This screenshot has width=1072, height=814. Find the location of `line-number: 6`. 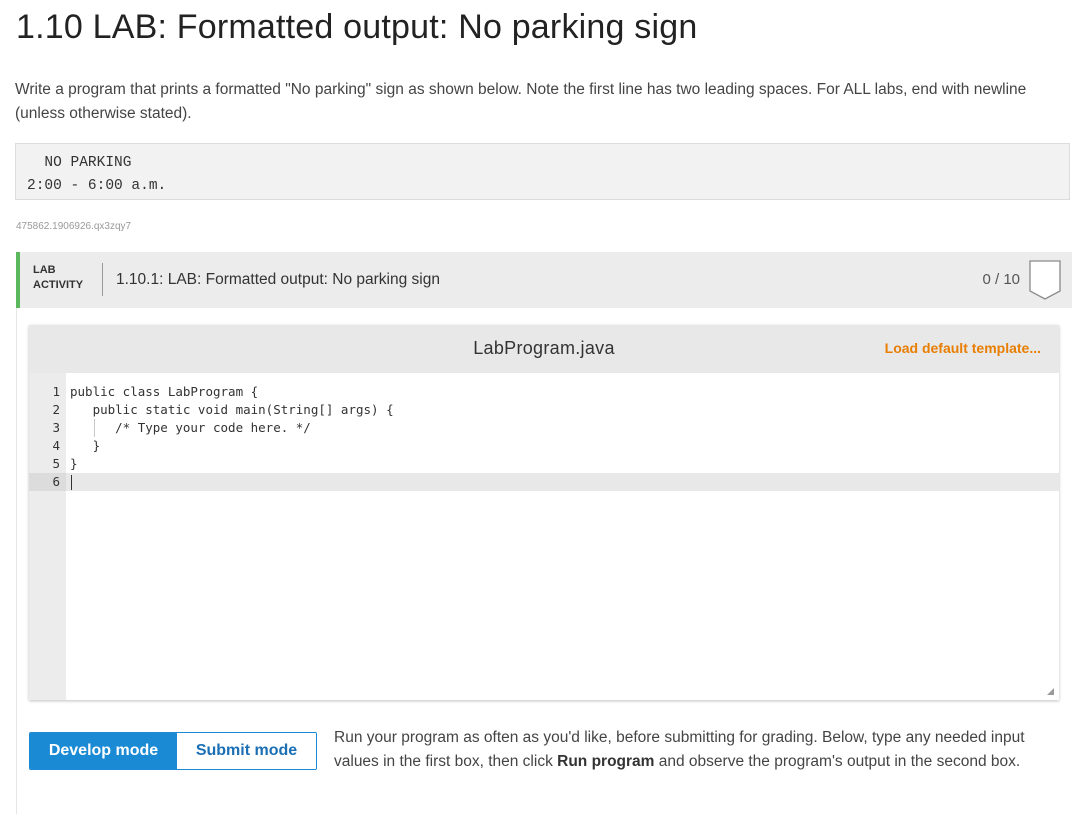

line-number: 6 is located at coordinates (56, 481).